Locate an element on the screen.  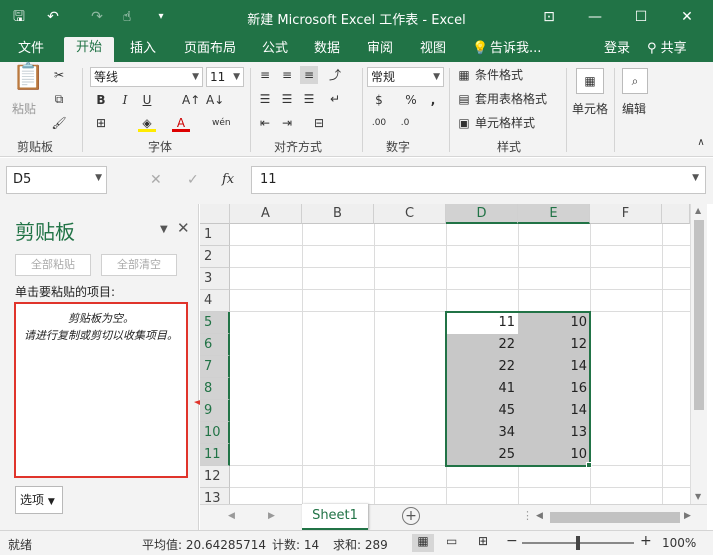
tab-review: 审阅 is located at coordinates (380, 50).